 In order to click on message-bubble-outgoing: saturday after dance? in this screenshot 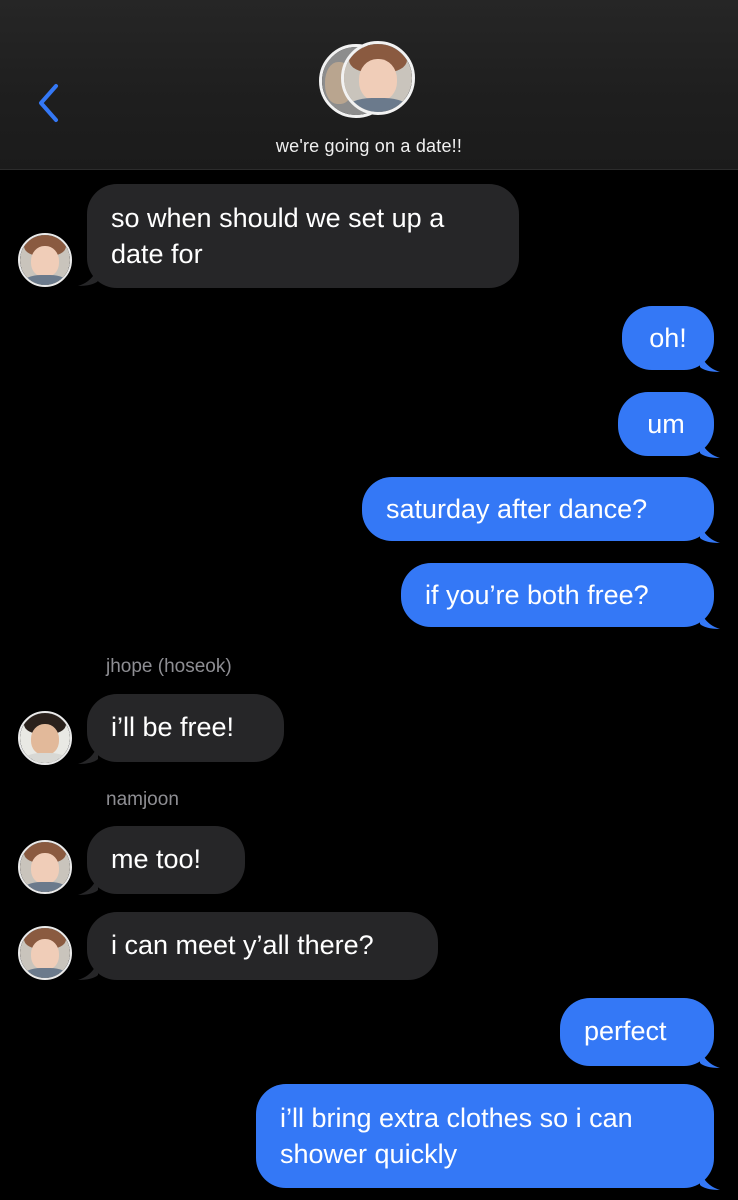, I will do `click(538, 509)`.